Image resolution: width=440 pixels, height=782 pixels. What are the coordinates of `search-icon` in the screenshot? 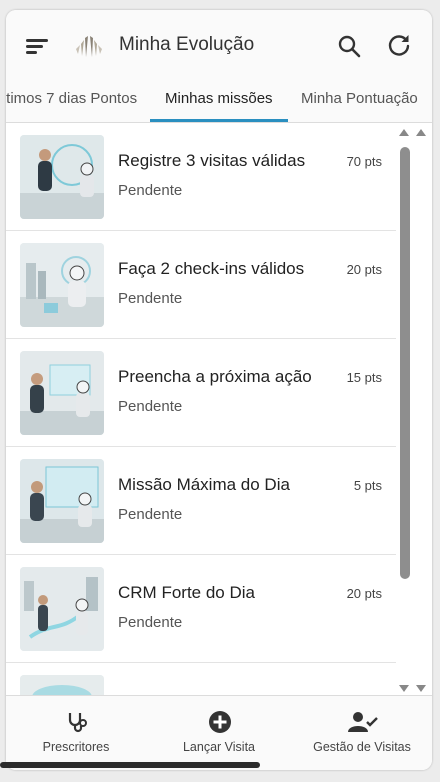 It's located at (349, 46).